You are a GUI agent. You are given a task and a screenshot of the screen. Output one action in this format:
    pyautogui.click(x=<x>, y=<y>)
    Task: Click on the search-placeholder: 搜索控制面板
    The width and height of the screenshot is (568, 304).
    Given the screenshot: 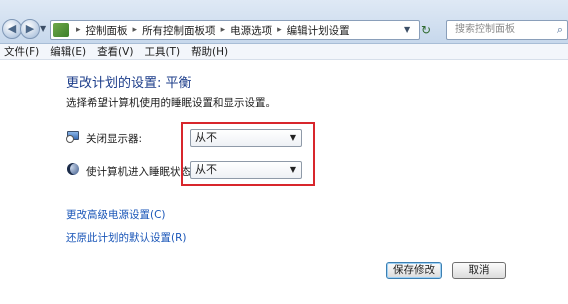 What is the action you would take?
    pyautogui.click(x=485, y=29)
    